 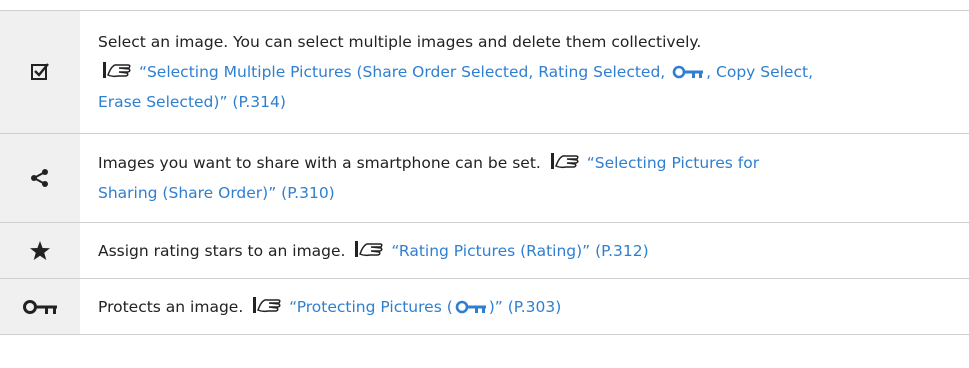 I want to click on cross-reference-link: “Rating Pictures (Rating)” (P.312), so click(x=519, y=251).